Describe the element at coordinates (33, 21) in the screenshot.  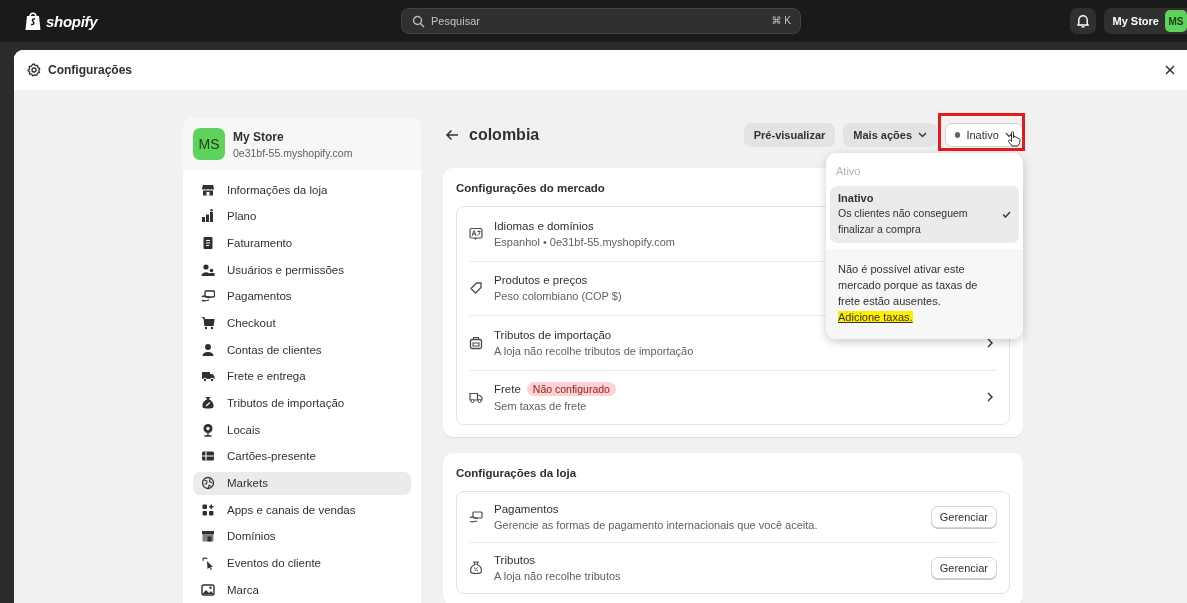
I see `bag-icon` at that location.